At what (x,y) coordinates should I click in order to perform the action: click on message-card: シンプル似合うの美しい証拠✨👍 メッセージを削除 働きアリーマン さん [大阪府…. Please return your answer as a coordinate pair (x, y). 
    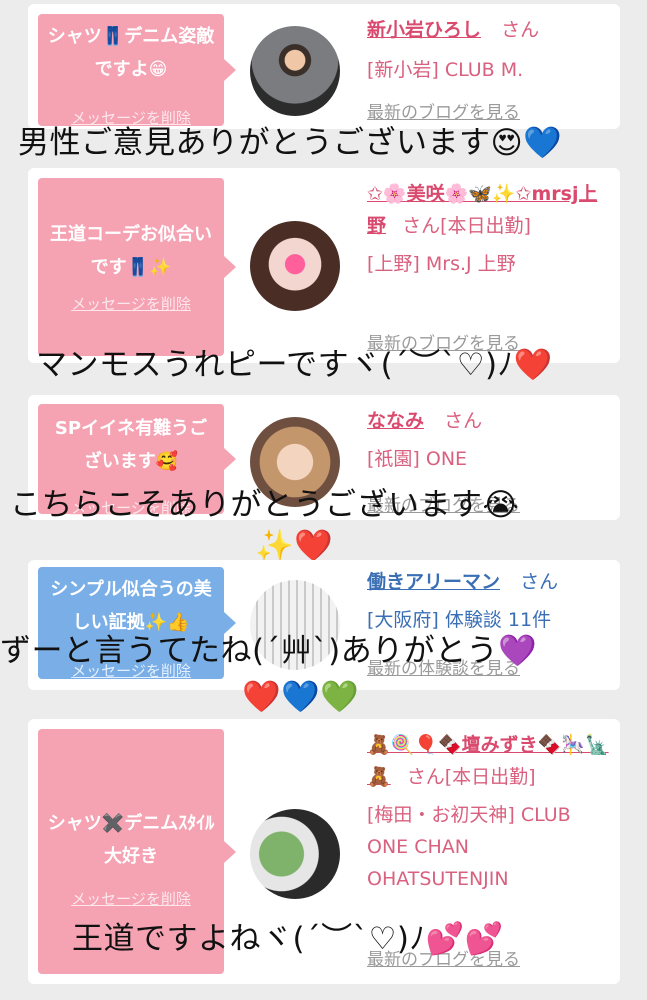
    Looking at the image, I should click on (324, 625).